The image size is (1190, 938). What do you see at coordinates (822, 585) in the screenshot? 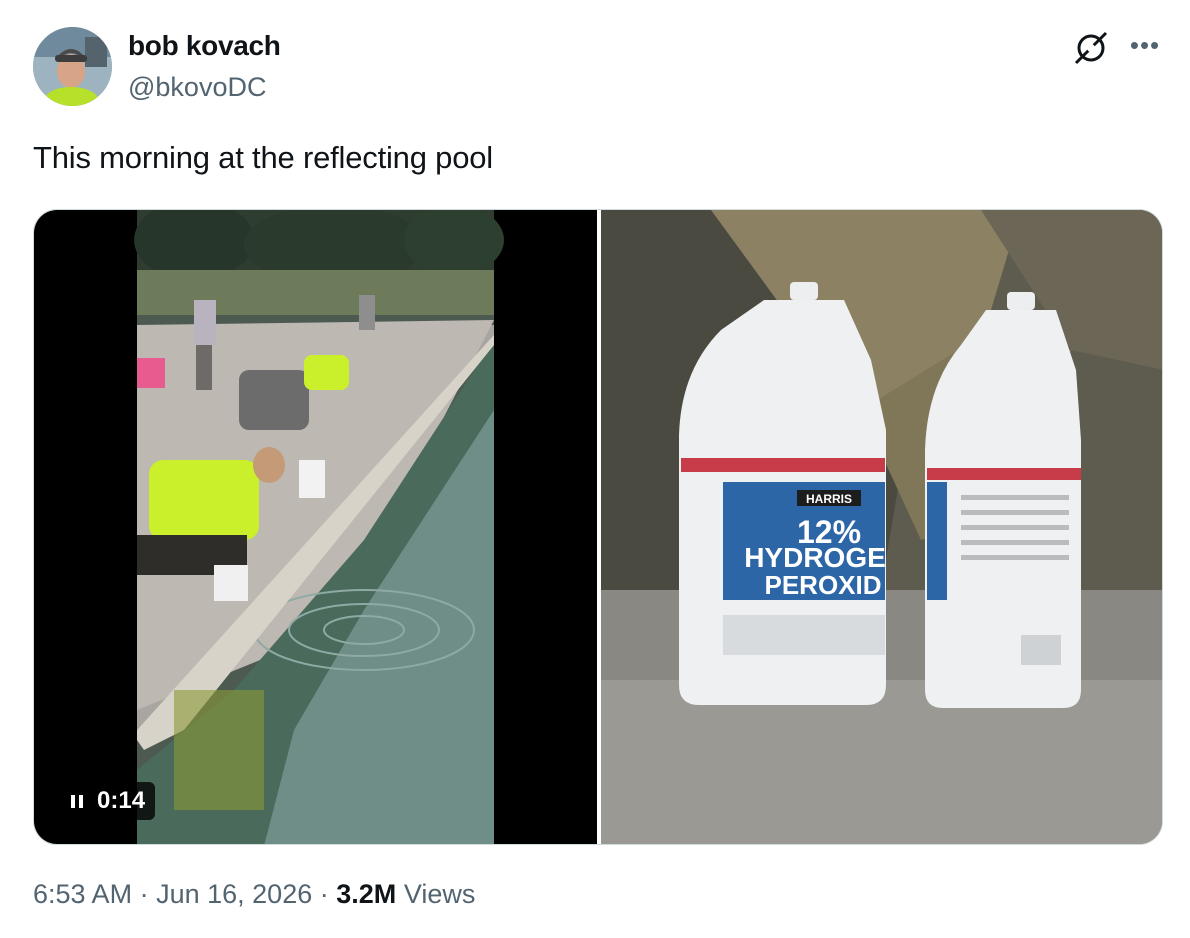
I see `photo-label-line3: PEROXID` at bounding box center [822, 585].